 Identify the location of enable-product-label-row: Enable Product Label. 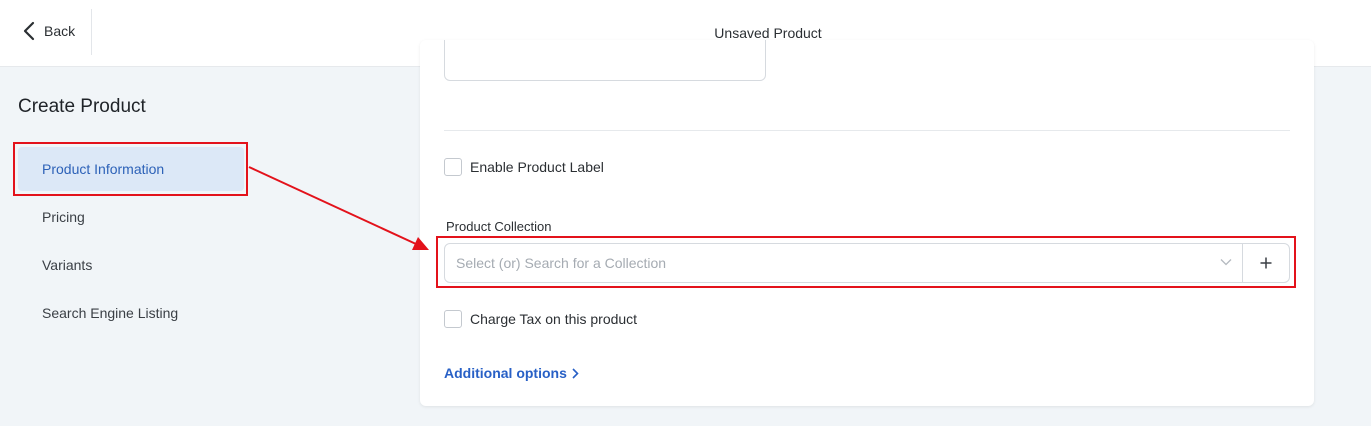
(524, 167).